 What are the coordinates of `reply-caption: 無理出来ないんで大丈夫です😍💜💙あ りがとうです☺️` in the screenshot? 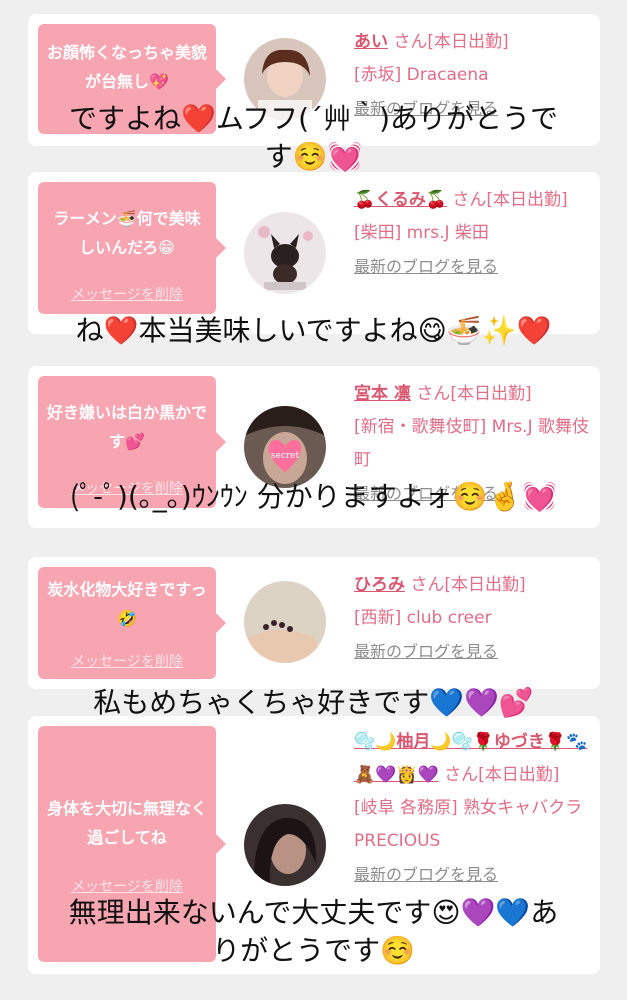 It's located at (313, 931).